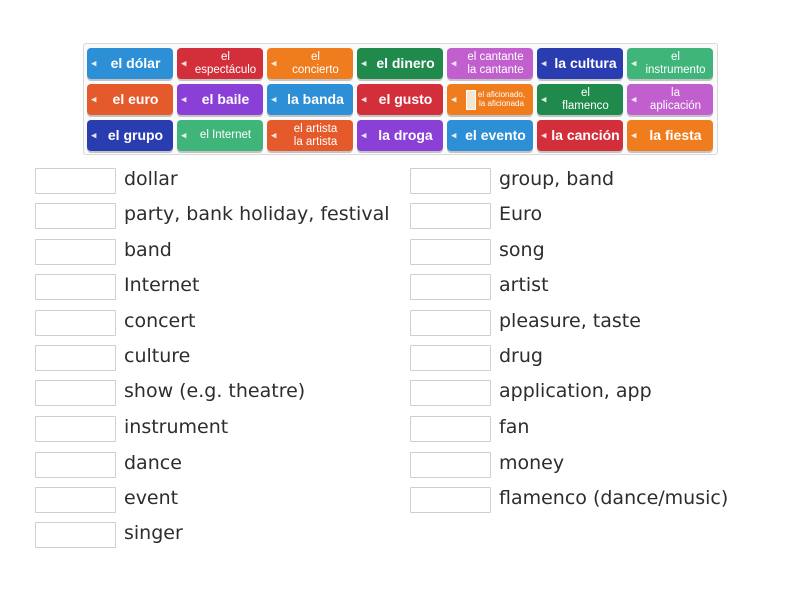 The image size is (800, 600). What do you see at coordinates (215, 391) in the screenshot?
I see `clue-text: show (e.g. theatre)` at bounding box center [215, 391].